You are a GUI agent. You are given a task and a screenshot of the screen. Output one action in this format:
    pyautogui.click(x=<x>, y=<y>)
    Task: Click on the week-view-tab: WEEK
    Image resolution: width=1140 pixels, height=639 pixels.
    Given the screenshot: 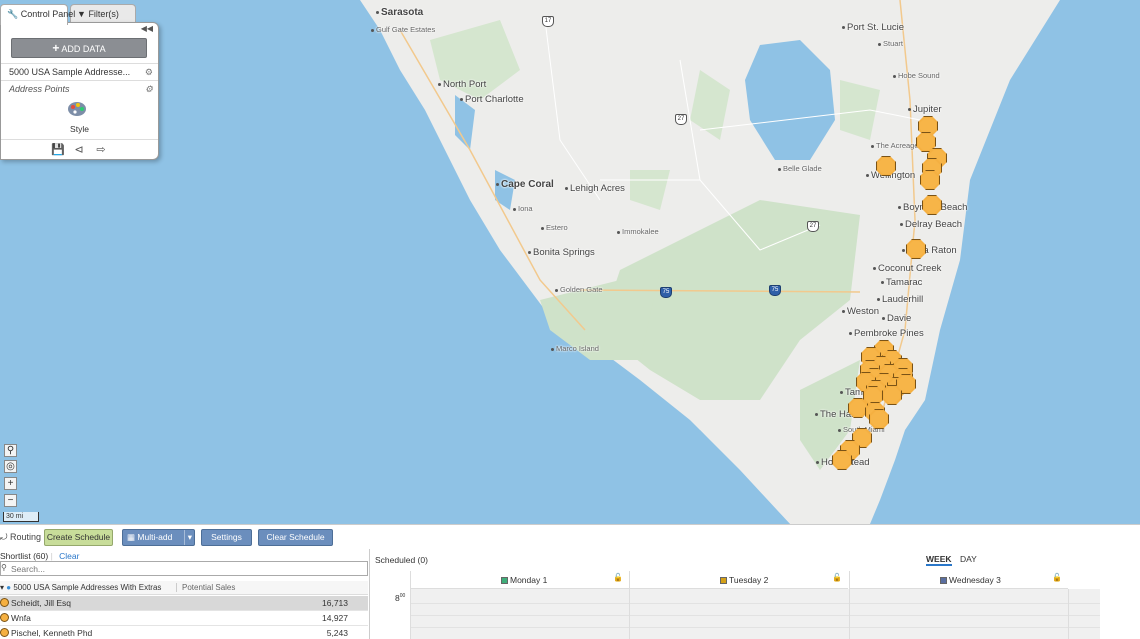 What is the action you would take?
    pyautogui.click(x=939, y=560)
    